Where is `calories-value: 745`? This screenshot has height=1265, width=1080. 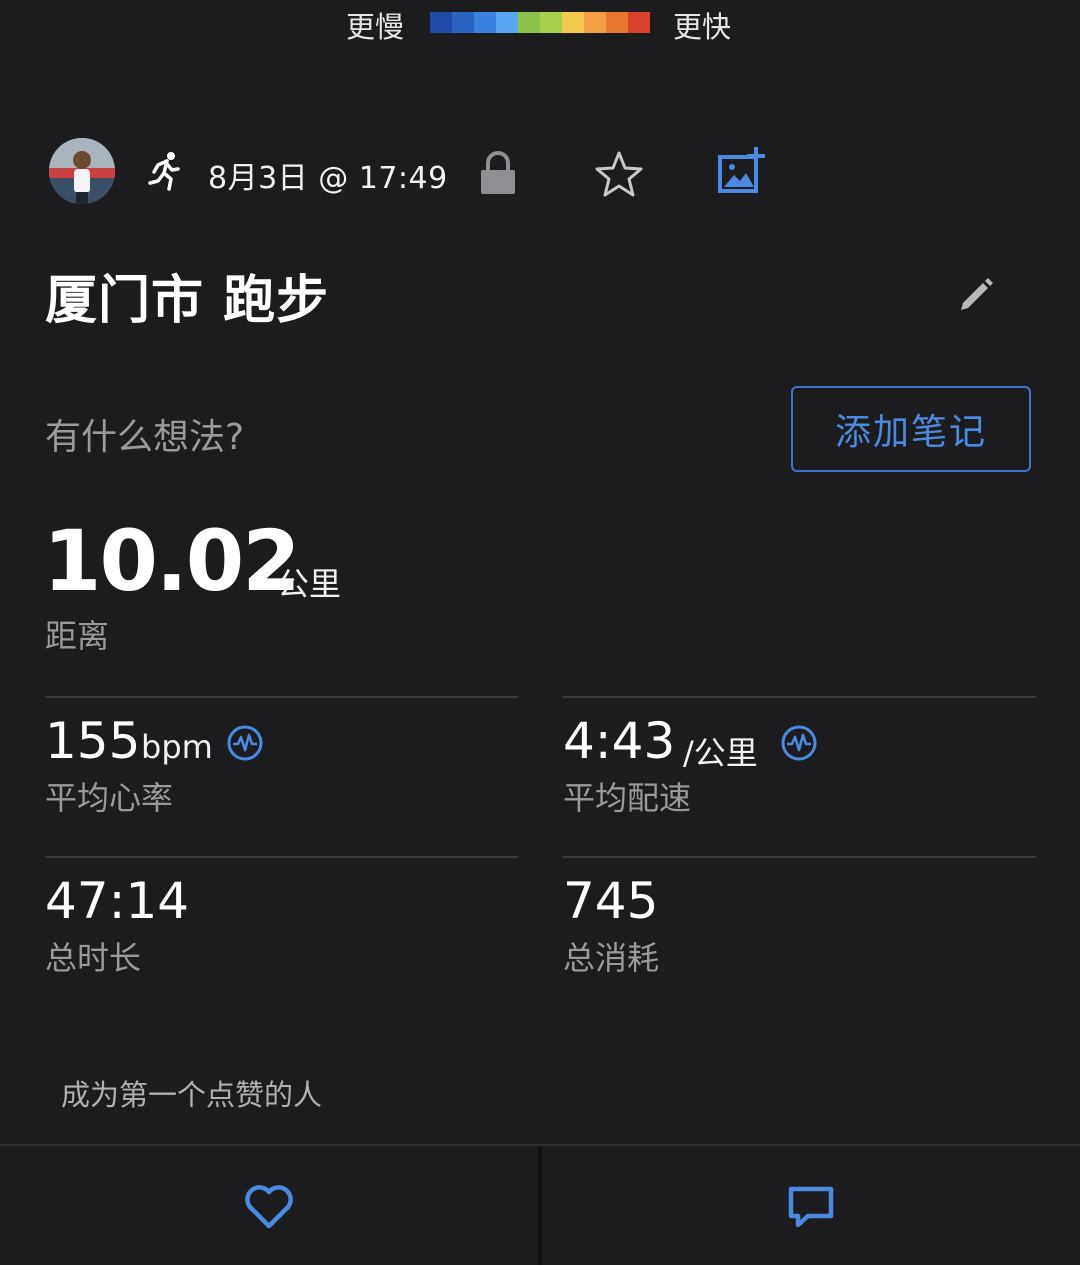 calories-value: 745 is located at coordinates (611, 901).